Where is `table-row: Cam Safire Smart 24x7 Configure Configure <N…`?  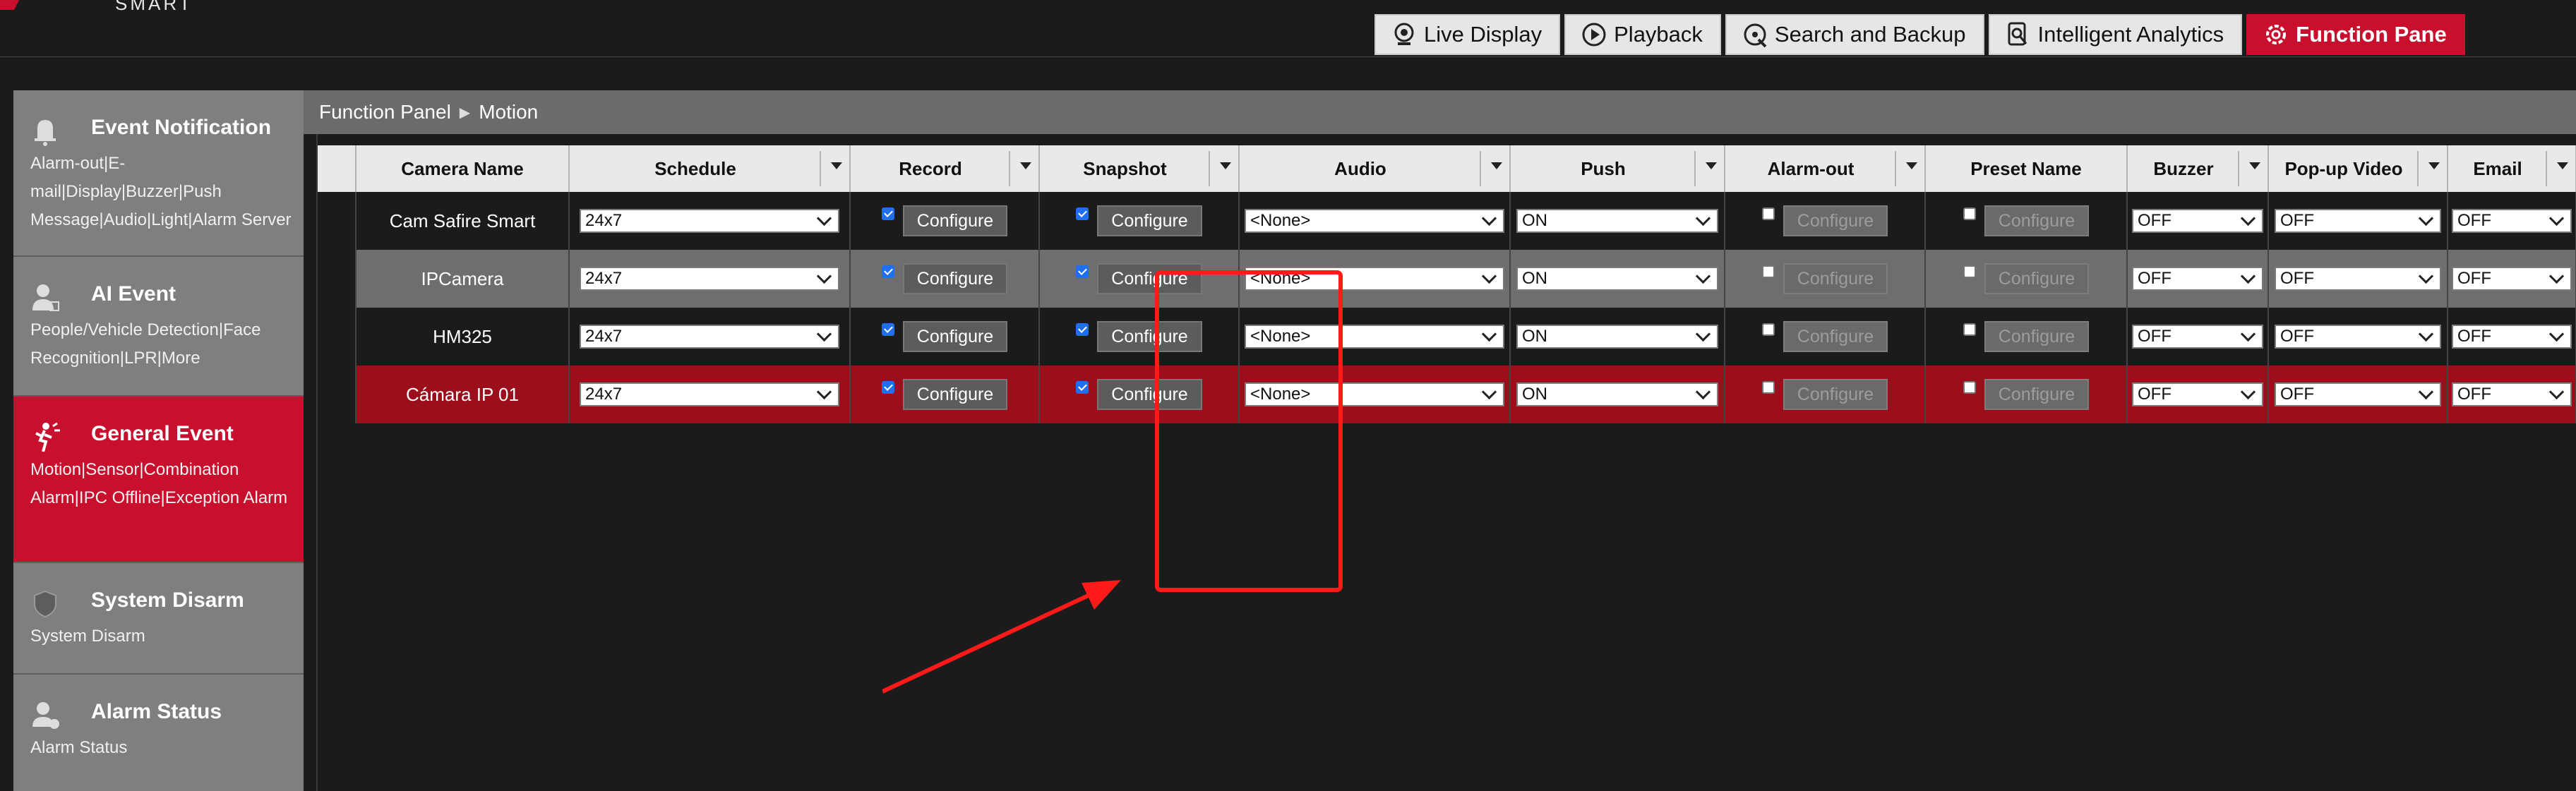 table-row: Cam Safire Smart 24x7 Configure Configure <N… is located at coordinates (1447, 221).